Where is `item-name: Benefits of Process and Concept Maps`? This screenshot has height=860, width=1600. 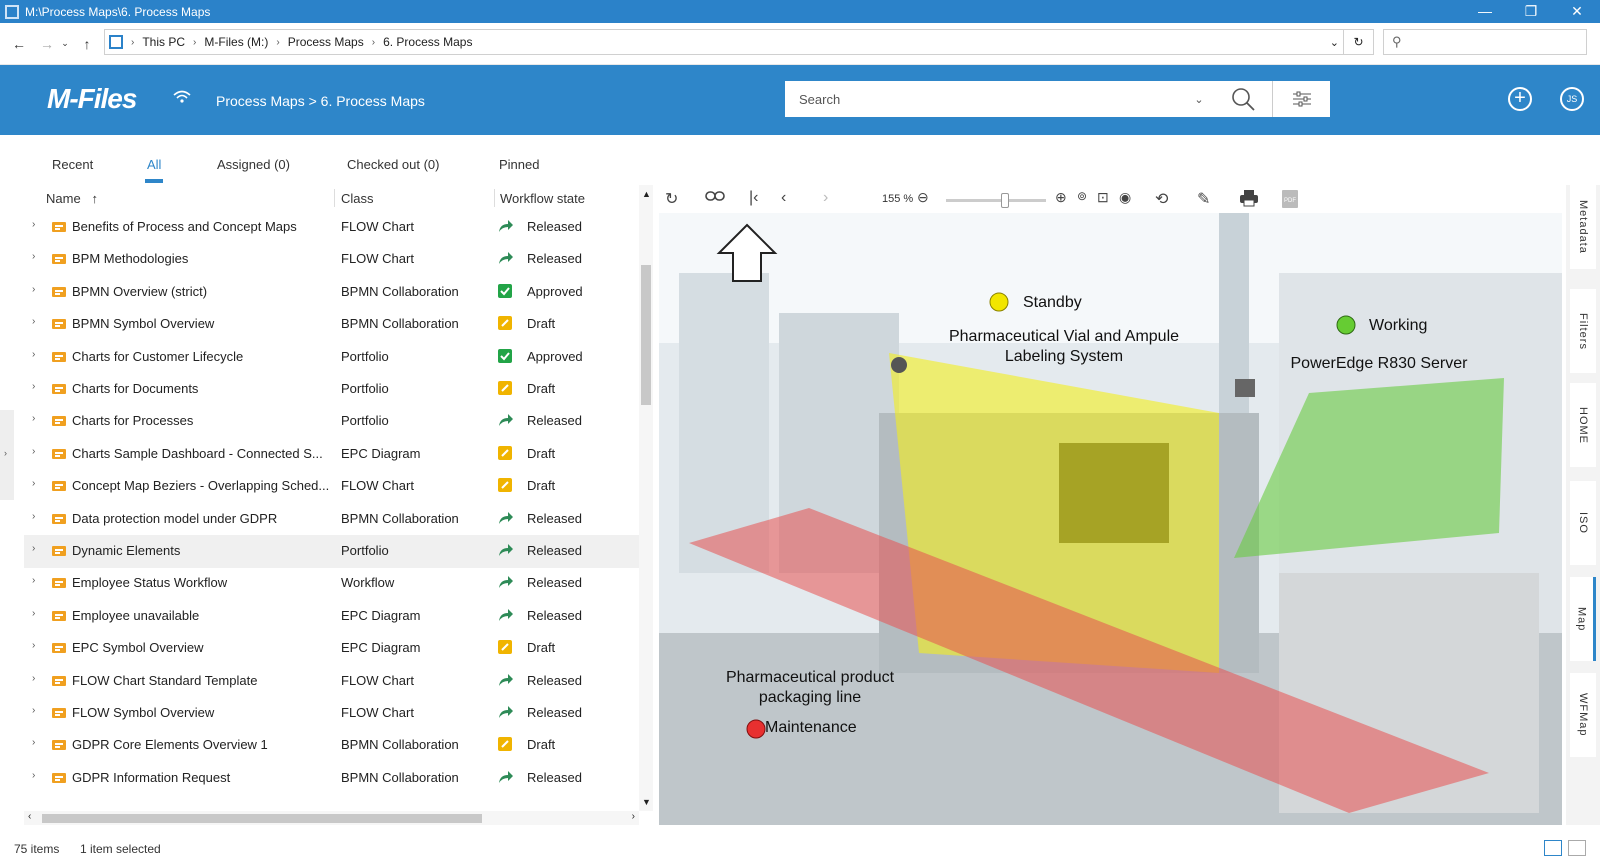
item-name: Benefits of Process and Concept Maps is located at coordinates (211, 226).